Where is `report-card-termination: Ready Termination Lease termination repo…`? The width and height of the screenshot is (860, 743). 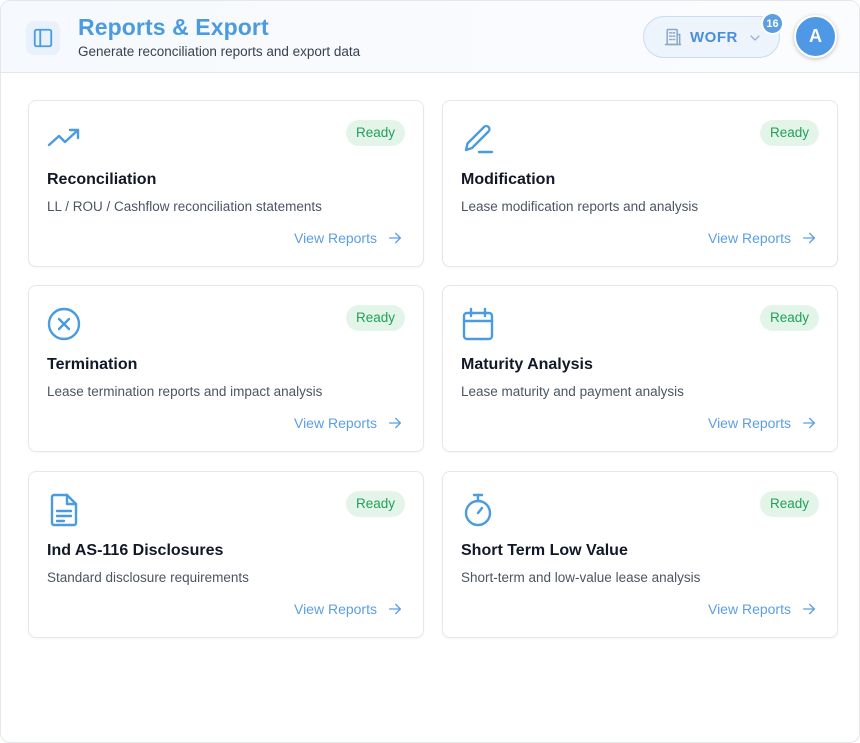
report-card-termination: Ready Termination Lease termination repo… is located at coordinates (226, 368).